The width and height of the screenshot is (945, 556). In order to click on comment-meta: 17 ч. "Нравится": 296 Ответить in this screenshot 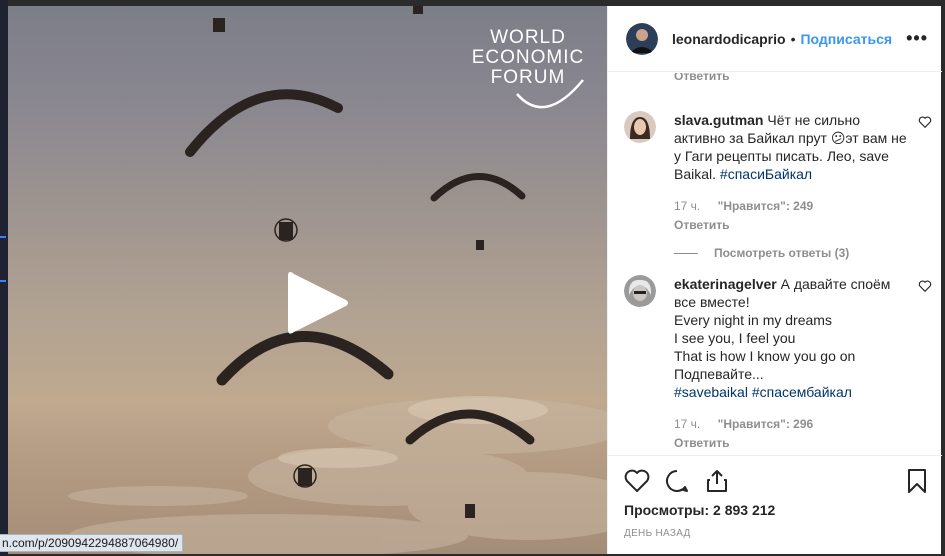, I will do `click(794, 433)`.